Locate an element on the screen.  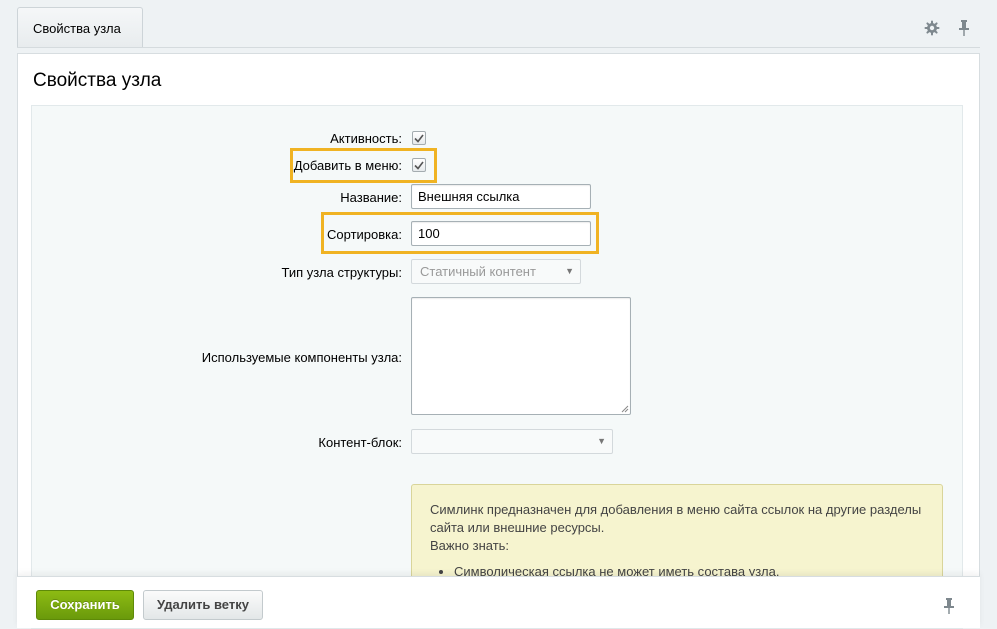
node-type-label: Тип узла структуры: is located at coordinates (341, 272).